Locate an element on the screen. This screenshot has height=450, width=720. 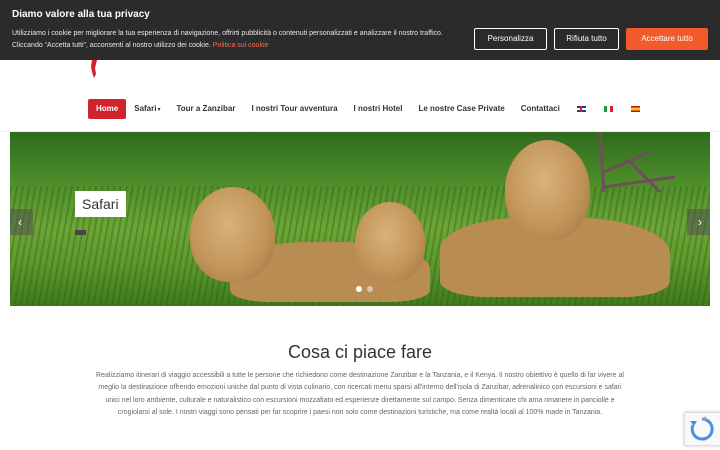
nav-item-zanzibar-tour: Tour a Zanzibar is located at coordinates (205, 109).